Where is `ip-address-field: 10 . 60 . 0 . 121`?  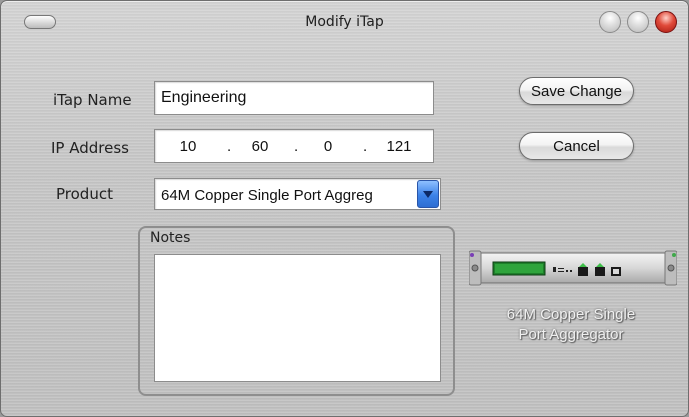
ip-address-field: 10 . 60 . 0 . 121 is located at coordinates (294, 146).